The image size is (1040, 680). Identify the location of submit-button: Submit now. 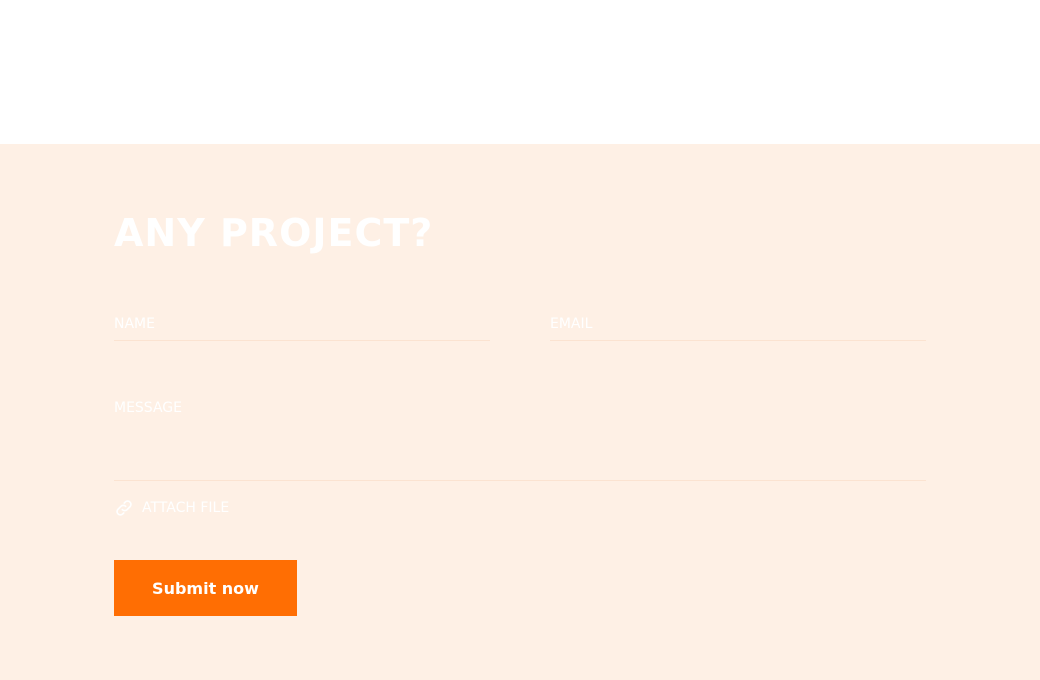
(205, 588).